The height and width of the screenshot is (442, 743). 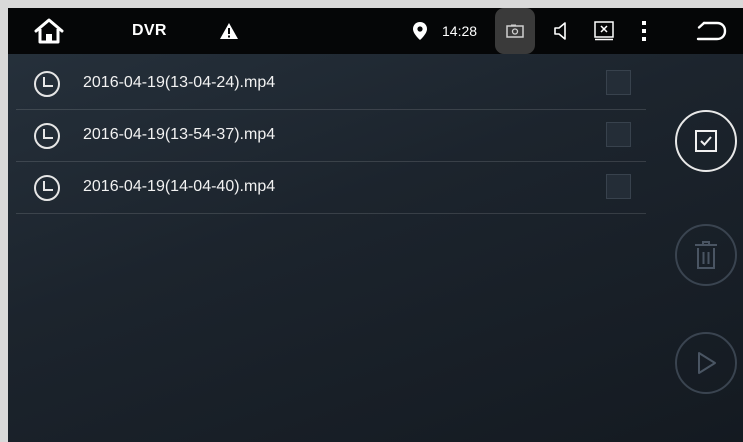 What do you see at coordinates (229, 31) in the screenshot?
I see `warning-icon` at bounding box center [229, 31].